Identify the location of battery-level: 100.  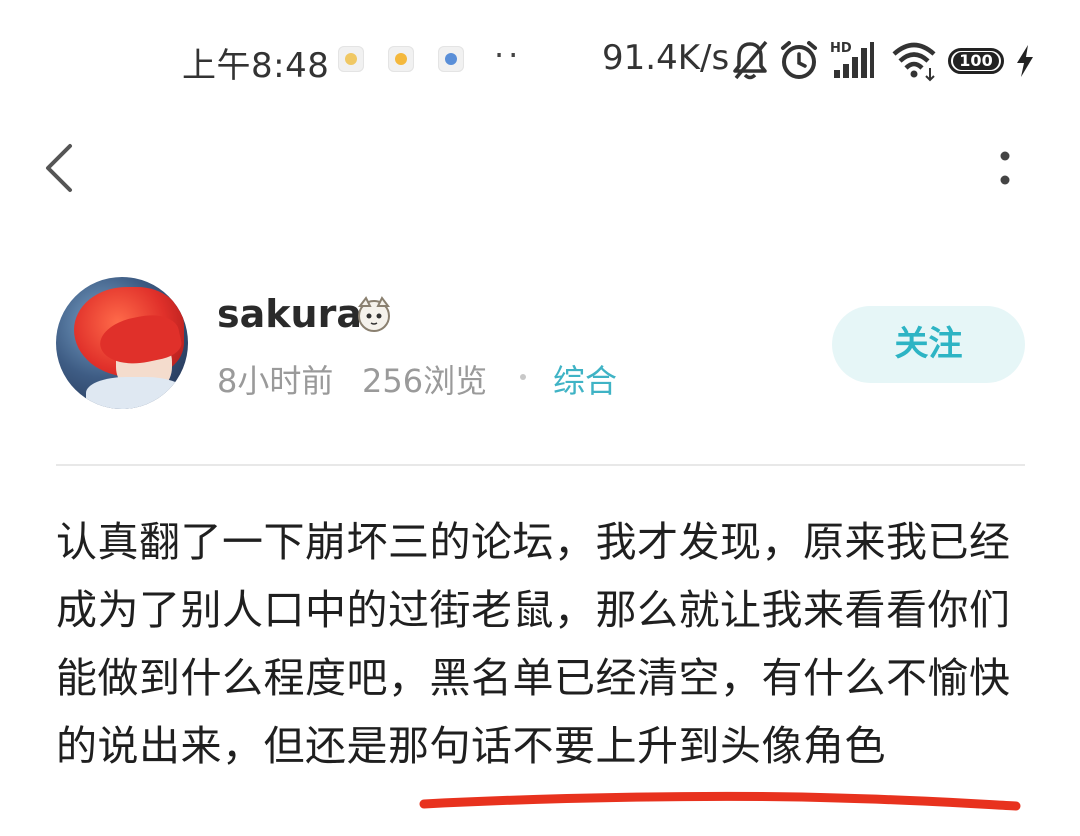
(976, 61).